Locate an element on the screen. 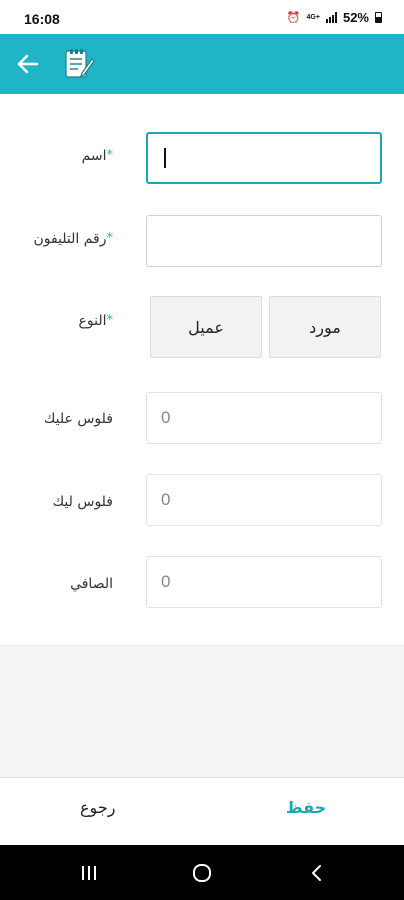 The image size is (404, 900). owed-to-you-input: 0 is located at coordinates (264, 500).